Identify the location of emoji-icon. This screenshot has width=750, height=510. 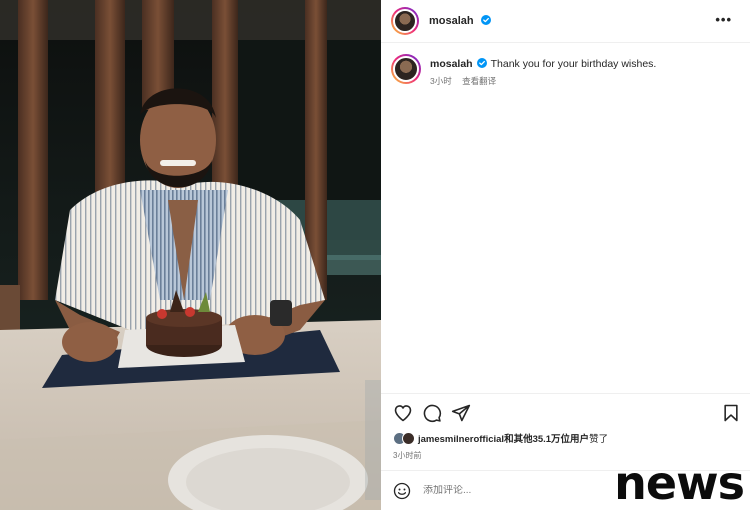
(402, 491).